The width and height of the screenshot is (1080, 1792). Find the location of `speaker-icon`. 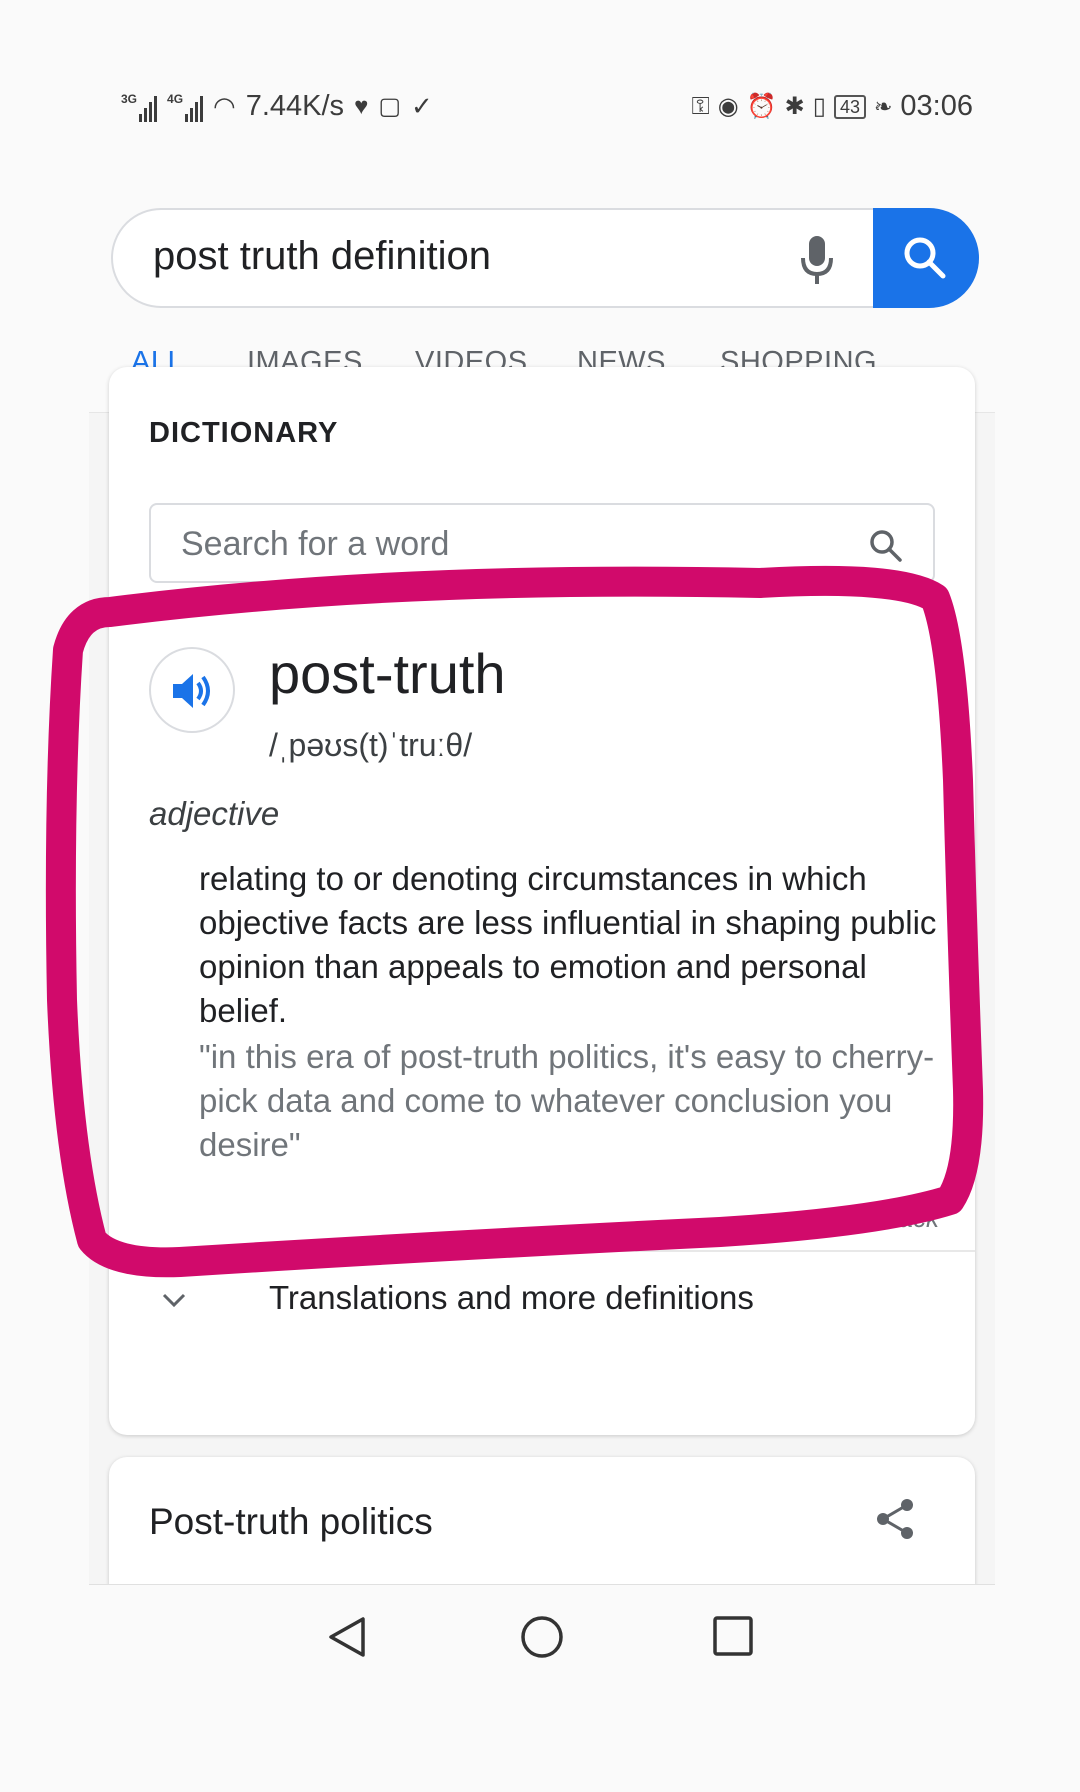

speaker-icon is located at coordinates (191, 691).